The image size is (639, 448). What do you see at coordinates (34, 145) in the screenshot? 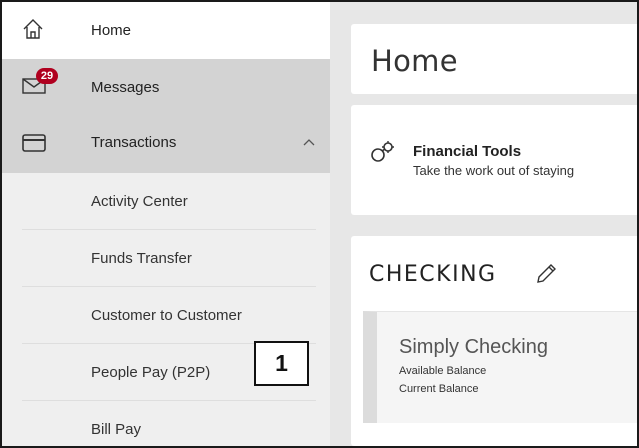
I see `card-icon` at bounding box center [34, 145].